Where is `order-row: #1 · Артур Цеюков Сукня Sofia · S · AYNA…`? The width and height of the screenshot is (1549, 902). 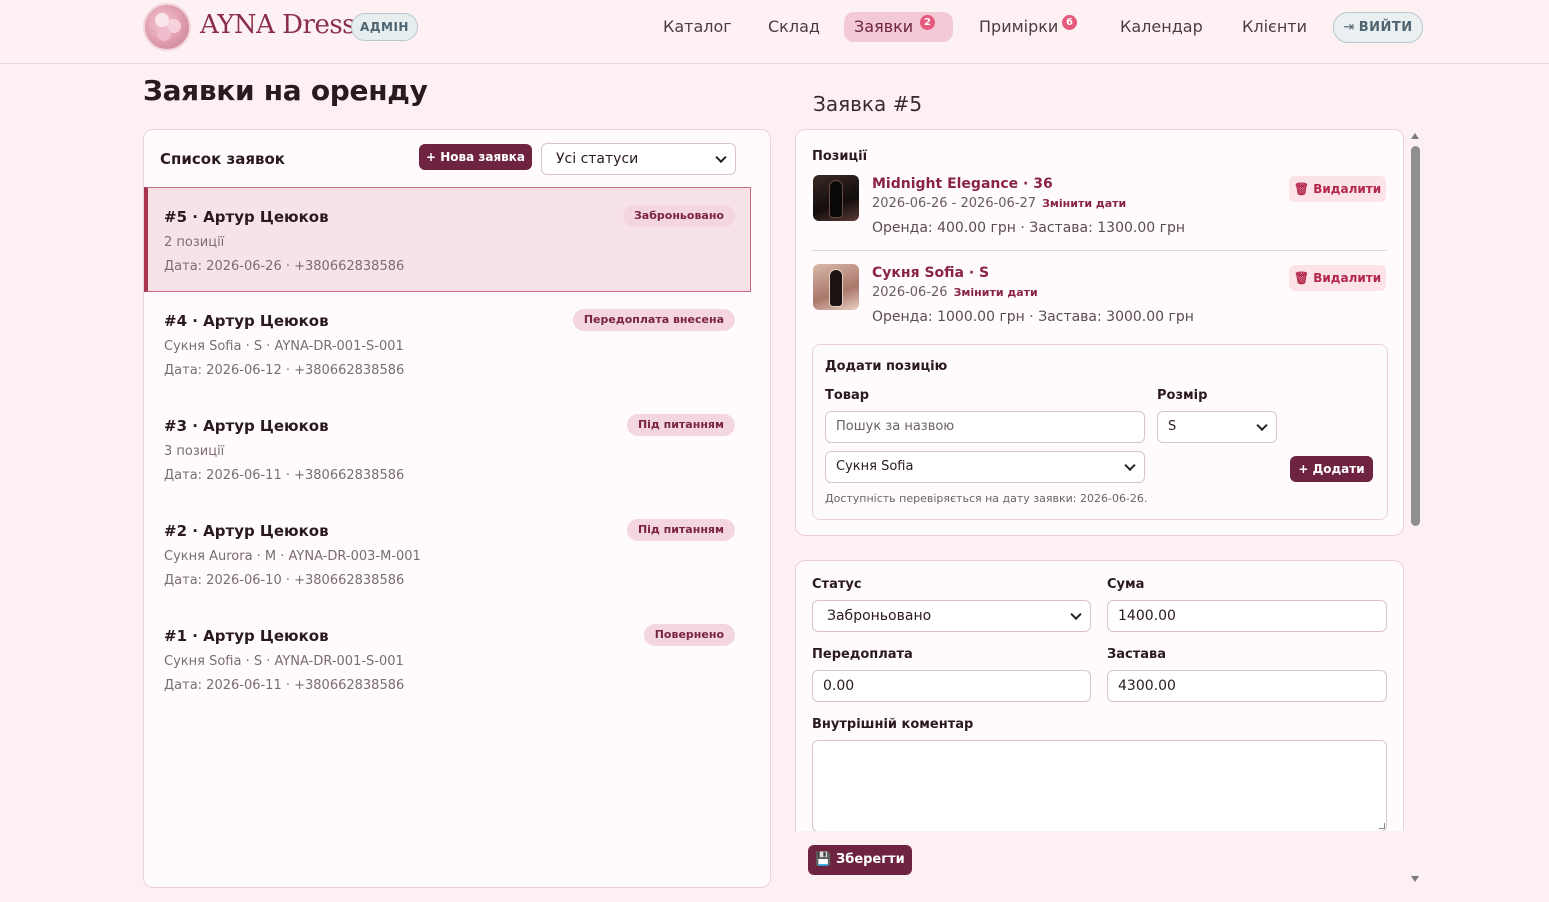
order-row: #1 · Артур Цеюков Сукня Sofia · S · AYNA… is located at coordinates (447, 659).